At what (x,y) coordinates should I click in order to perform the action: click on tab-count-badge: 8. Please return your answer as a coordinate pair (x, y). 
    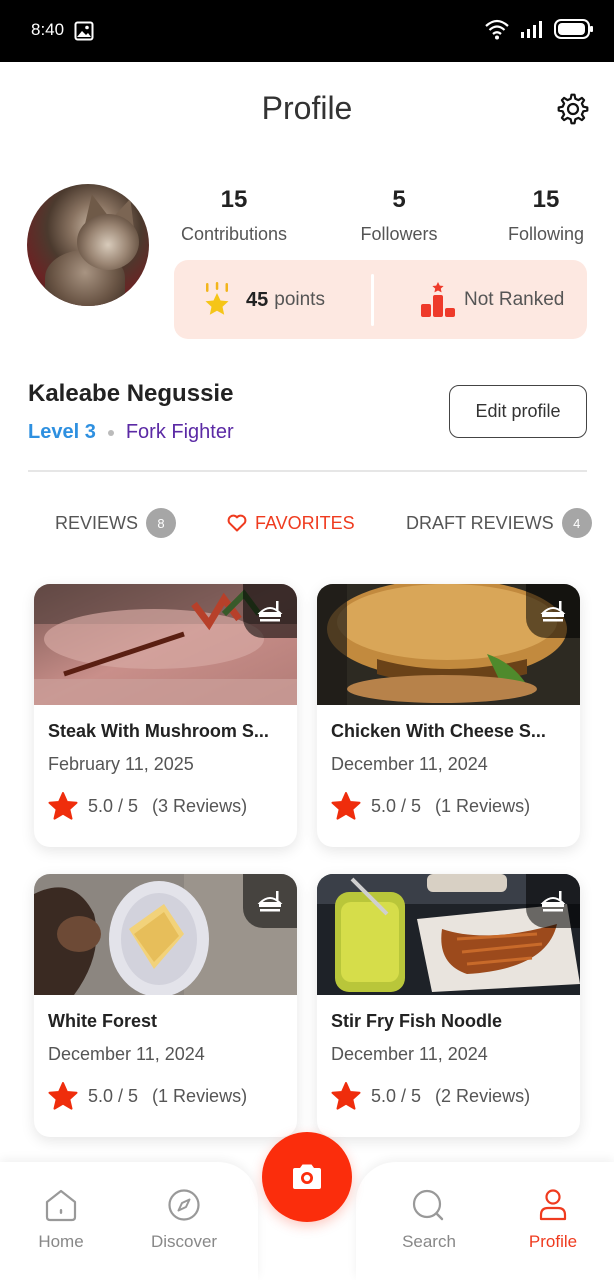
    Looking at the image, I should click on (161, 523).